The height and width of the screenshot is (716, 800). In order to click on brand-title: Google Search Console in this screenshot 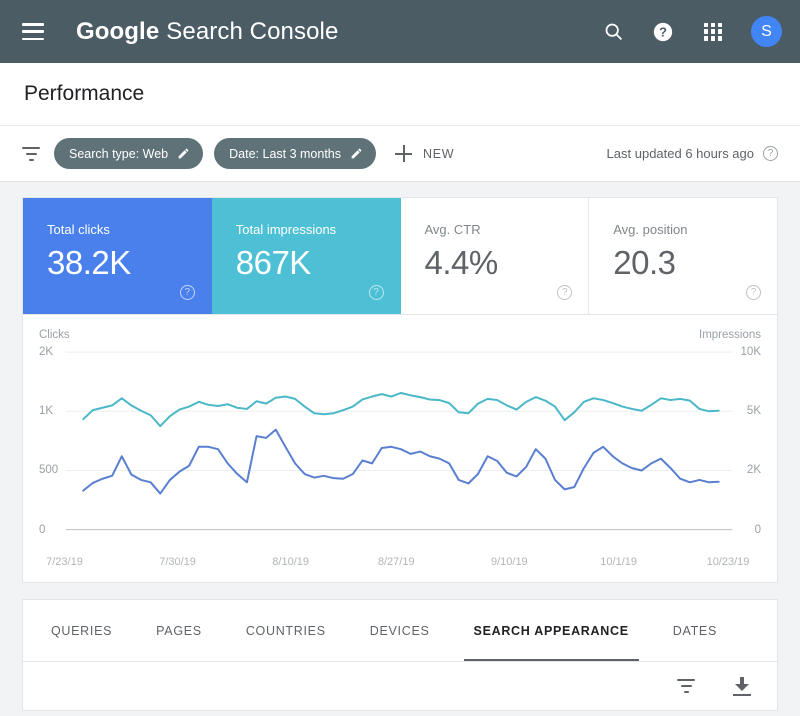, I will do `click(207, 32)`.